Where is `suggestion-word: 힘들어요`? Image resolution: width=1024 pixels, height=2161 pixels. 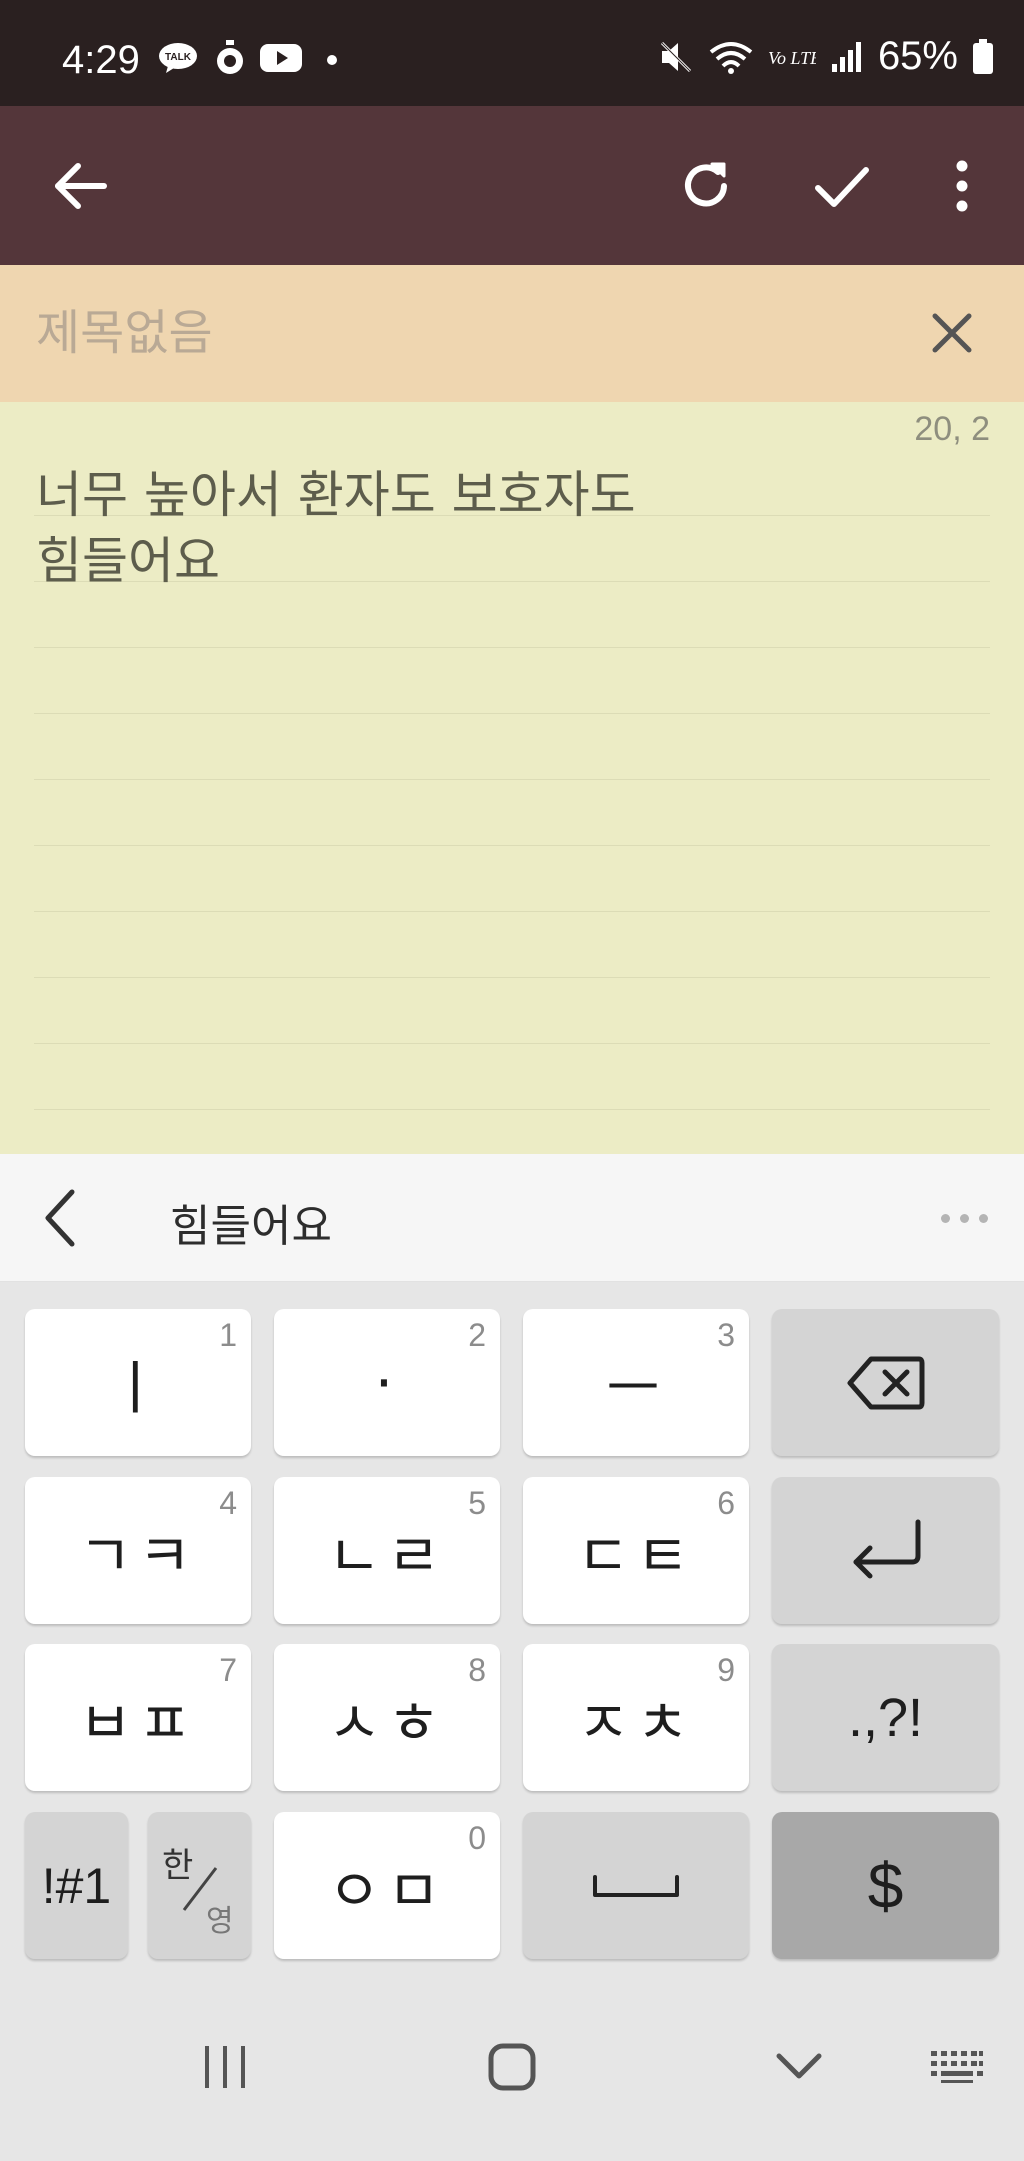
suggestion-word: 힘들어요 is located at coordinates (251, 1222).